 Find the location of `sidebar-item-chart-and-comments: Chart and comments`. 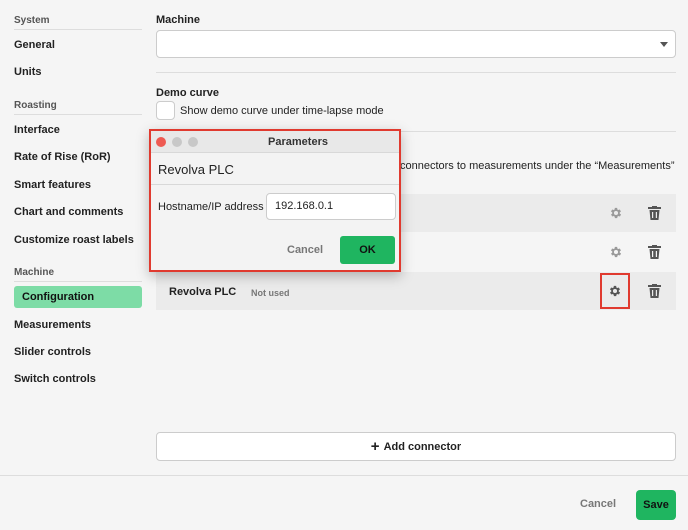

sidebar-item-chart-and-comments: Chart and comments is located at coordinates (78, 212).